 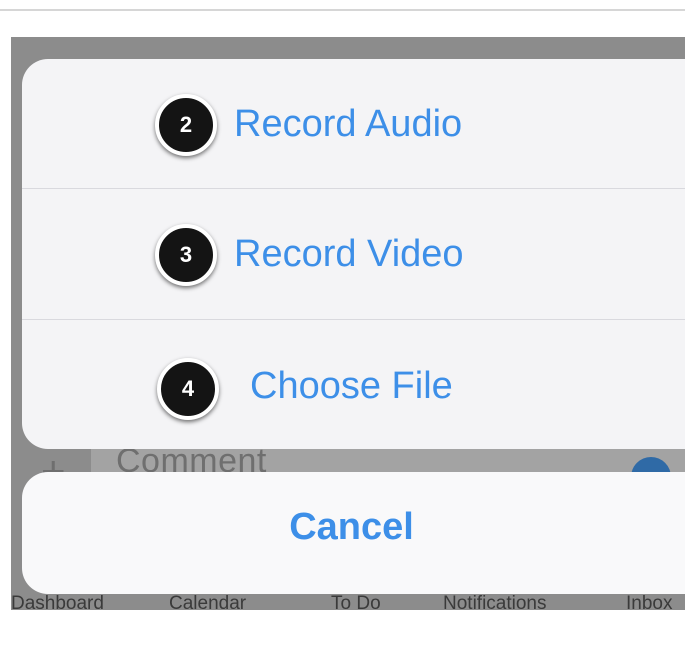 What do you see at coordinates (356, 601) in the screenshot?
I see `tab-to-do: To Do` at bounding box center [356, 601].